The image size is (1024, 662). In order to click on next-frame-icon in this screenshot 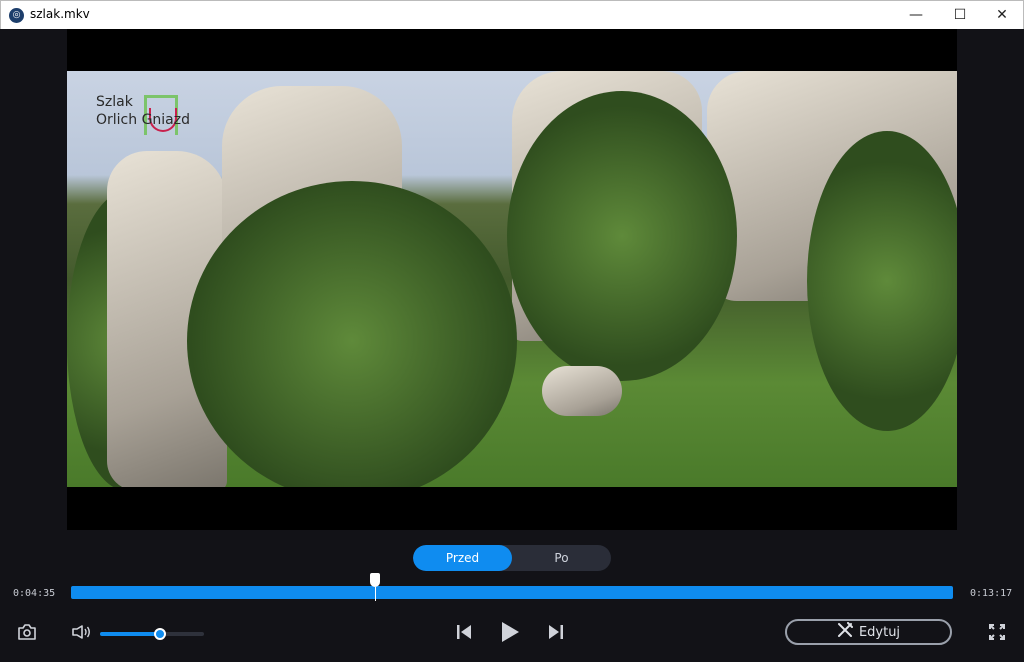, I will do `click(556, 632)`.